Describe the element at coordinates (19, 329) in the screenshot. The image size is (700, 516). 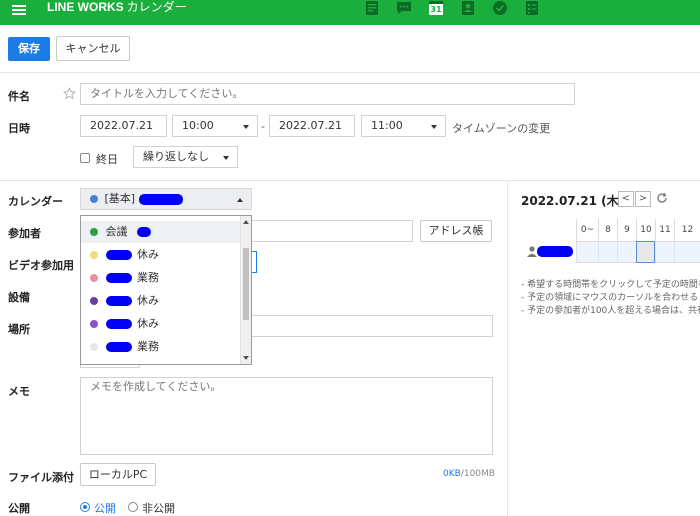
I see `location-label: 場所` at that location.